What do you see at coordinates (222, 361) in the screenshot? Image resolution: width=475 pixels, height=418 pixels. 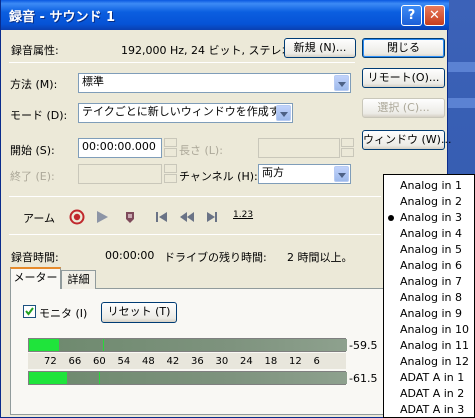 I see `meter-scale-tick: 30` at bounding box center [222, 361].